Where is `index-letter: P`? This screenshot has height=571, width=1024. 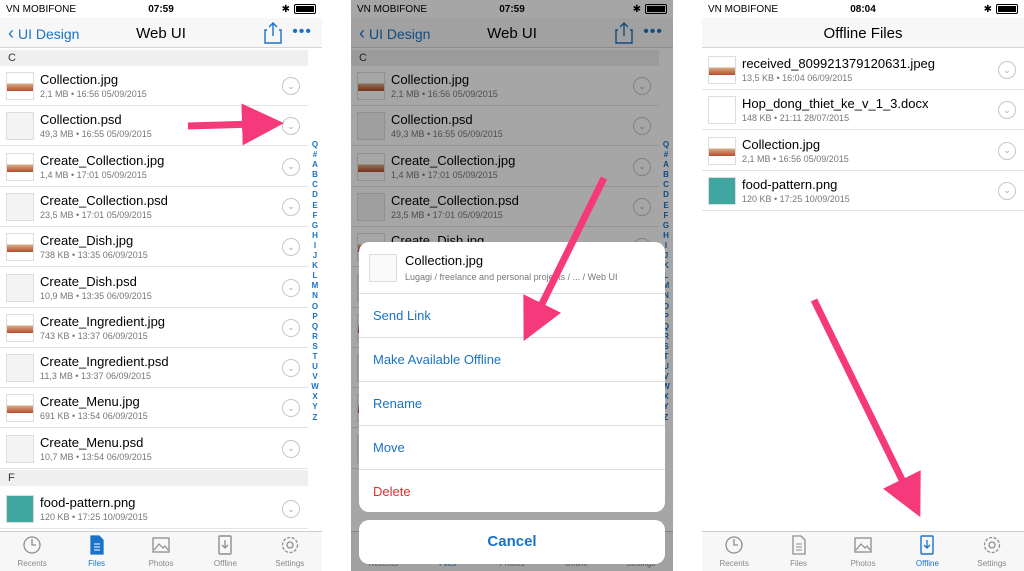
index-letter: P is located at coordinates (315, 317).